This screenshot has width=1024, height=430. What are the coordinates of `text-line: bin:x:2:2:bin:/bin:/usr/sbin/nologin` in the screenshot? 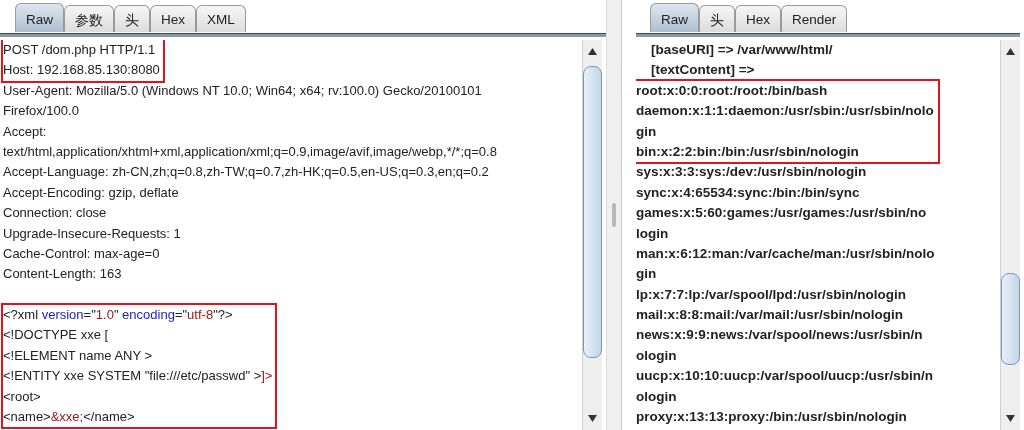 It's located at (748, 151).